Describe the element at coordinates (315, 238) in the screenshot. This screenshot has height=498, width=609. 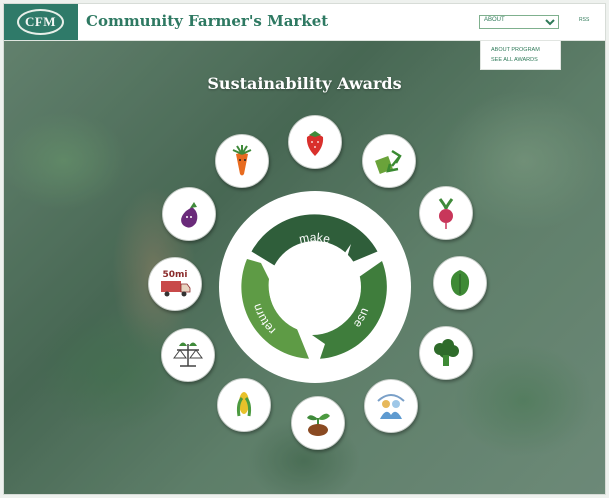
I see `cycle-label-make: make` at that location.